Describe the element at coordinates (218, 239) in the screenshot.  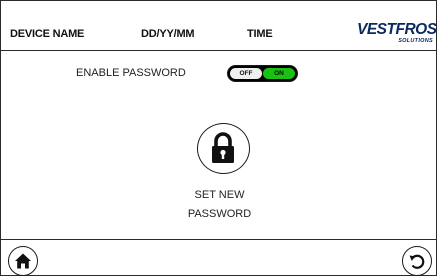
I see `footer-divider` at that location.